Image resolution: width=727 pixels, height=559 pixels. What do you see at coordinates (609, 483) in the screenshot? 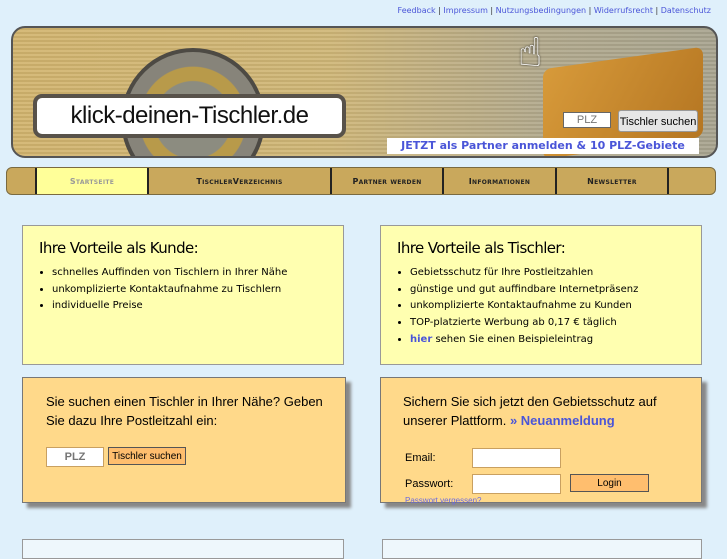
I see `login-button: Login` at bounding box center [609, 483].